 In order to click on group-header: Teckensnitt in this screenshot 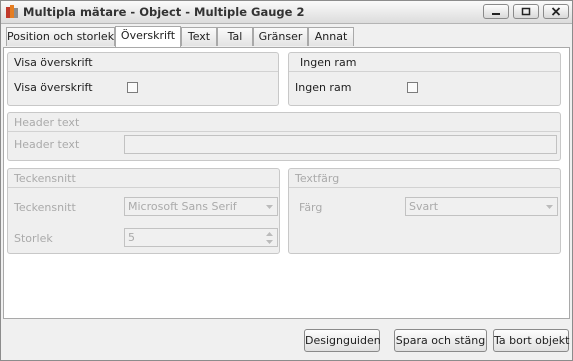, I will do `click(143, 178)`.